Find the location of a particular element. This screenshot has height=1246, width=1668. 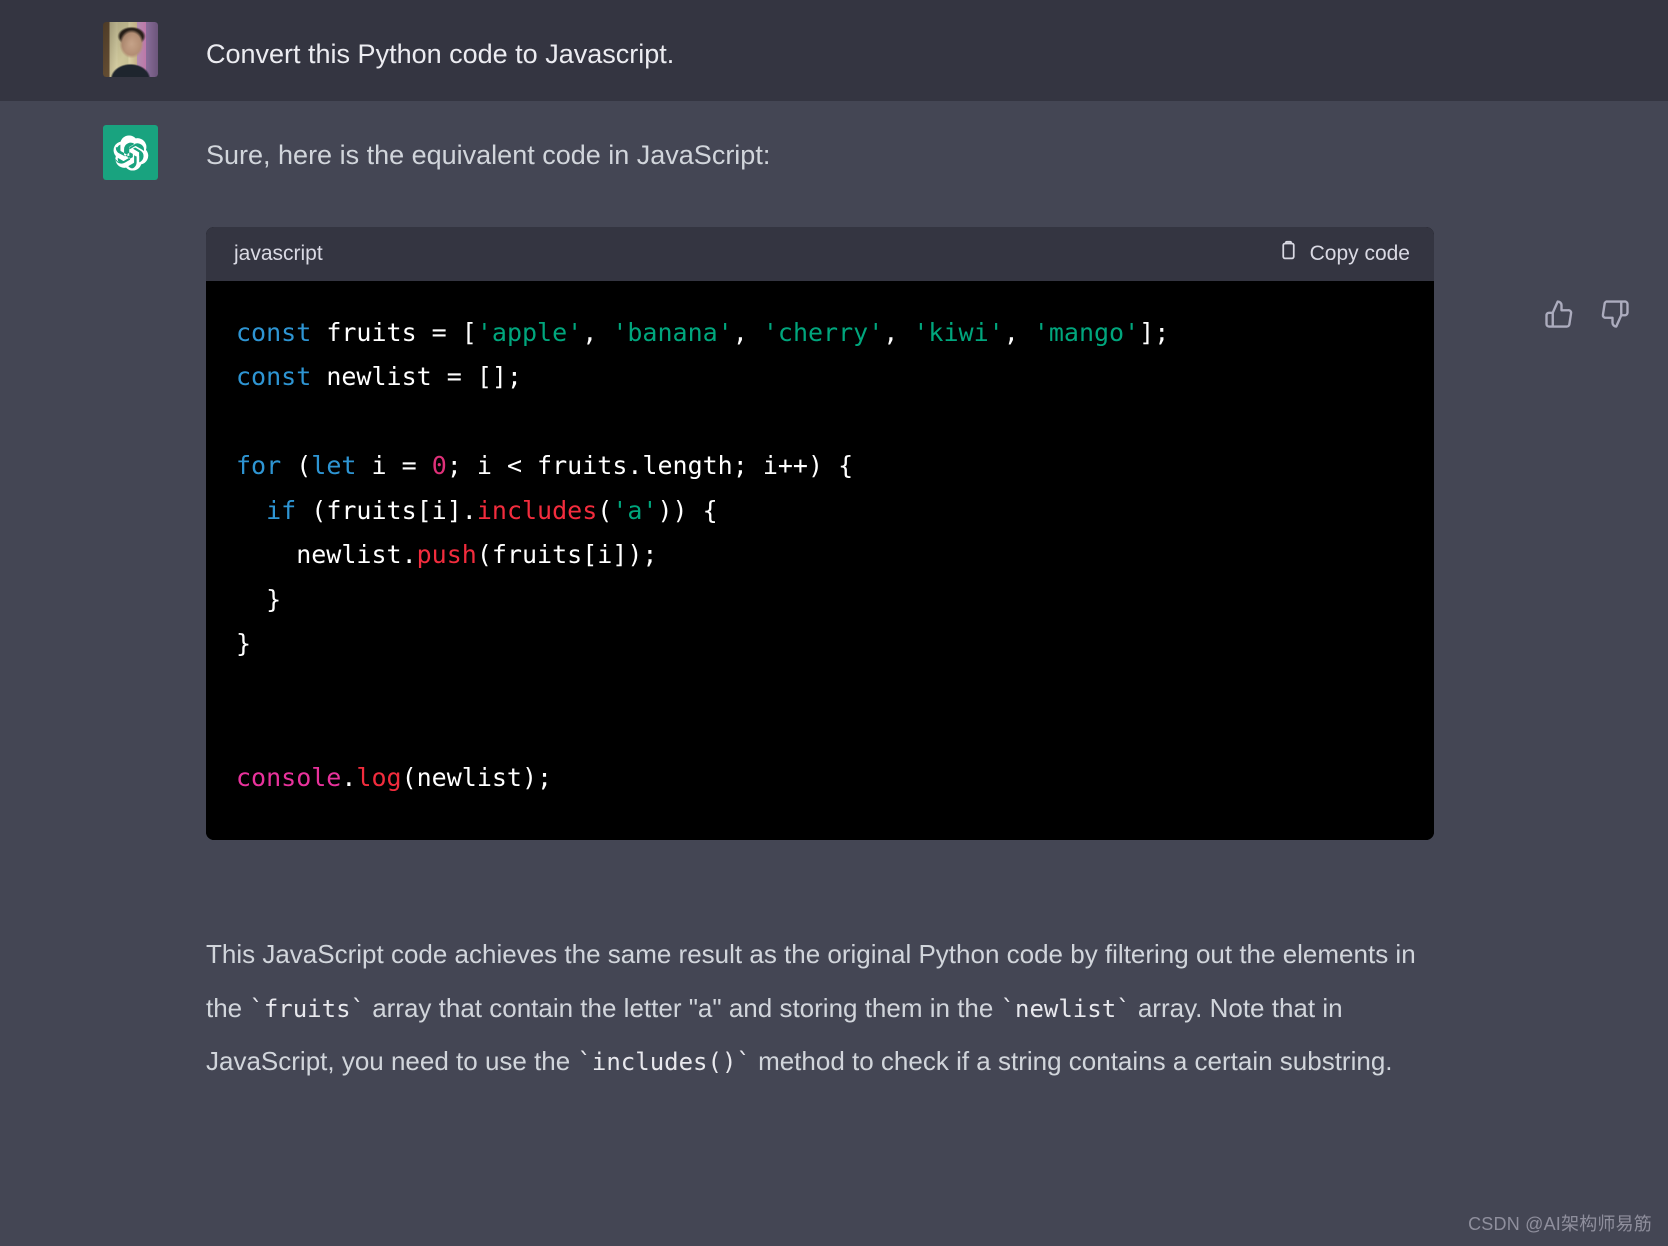

code-token: 'cherry' is located at coordinates (823, 332).